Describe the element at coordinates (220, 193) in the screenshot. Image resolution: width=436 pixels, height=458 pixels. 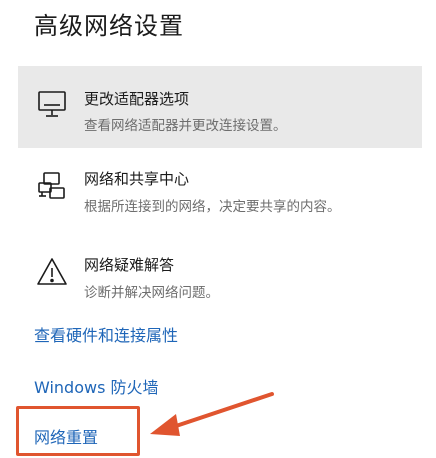
I see `network-sharing-center-item: 网络和共享中心 根据所连接到的网络，决定要共享的内容。` at that location.